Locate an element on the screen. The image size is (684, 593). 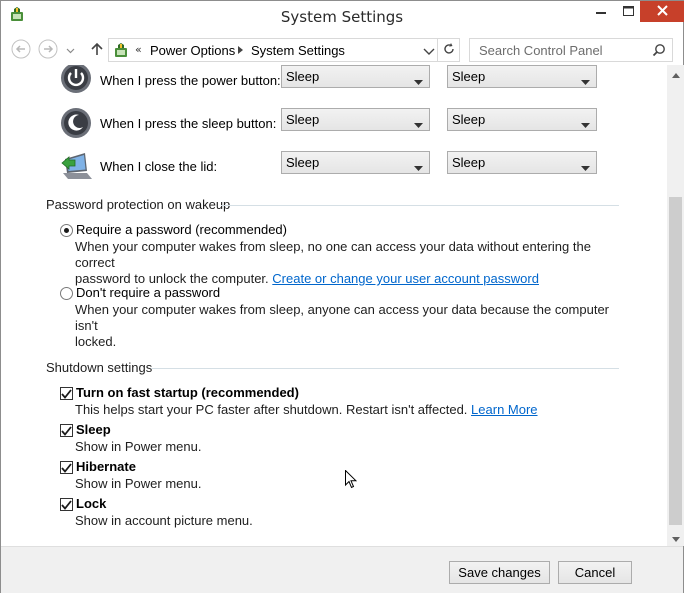
require-password-label: Require a password (recommended) is located at coordinates (181, 229).